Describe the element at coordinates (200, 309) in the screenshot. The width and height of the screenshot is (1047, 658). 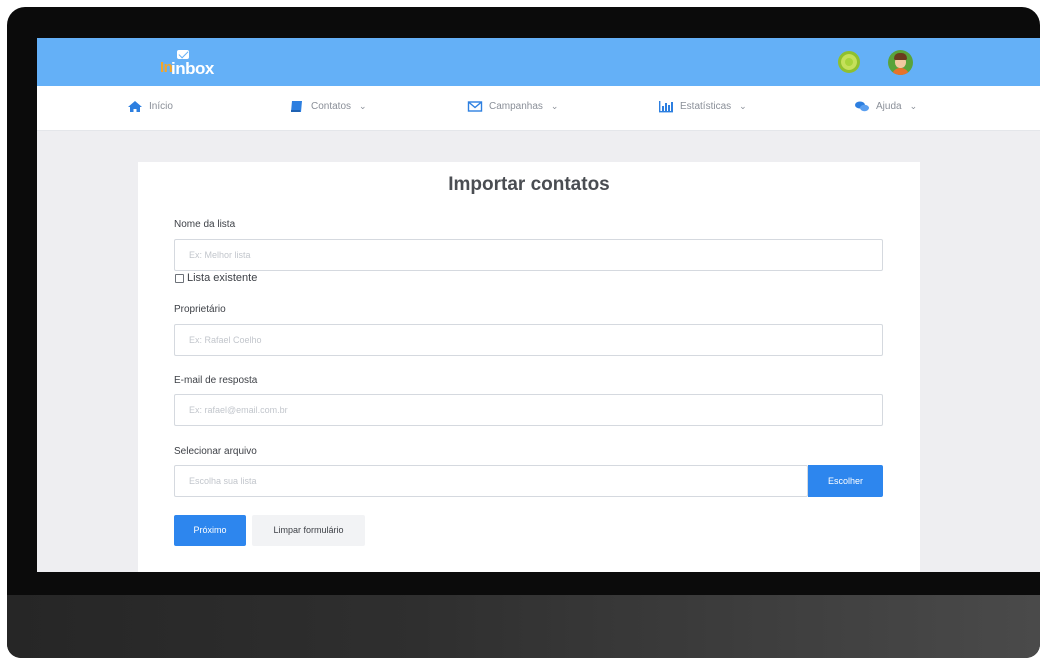
I see `owner-label: Proprietário` at that location.